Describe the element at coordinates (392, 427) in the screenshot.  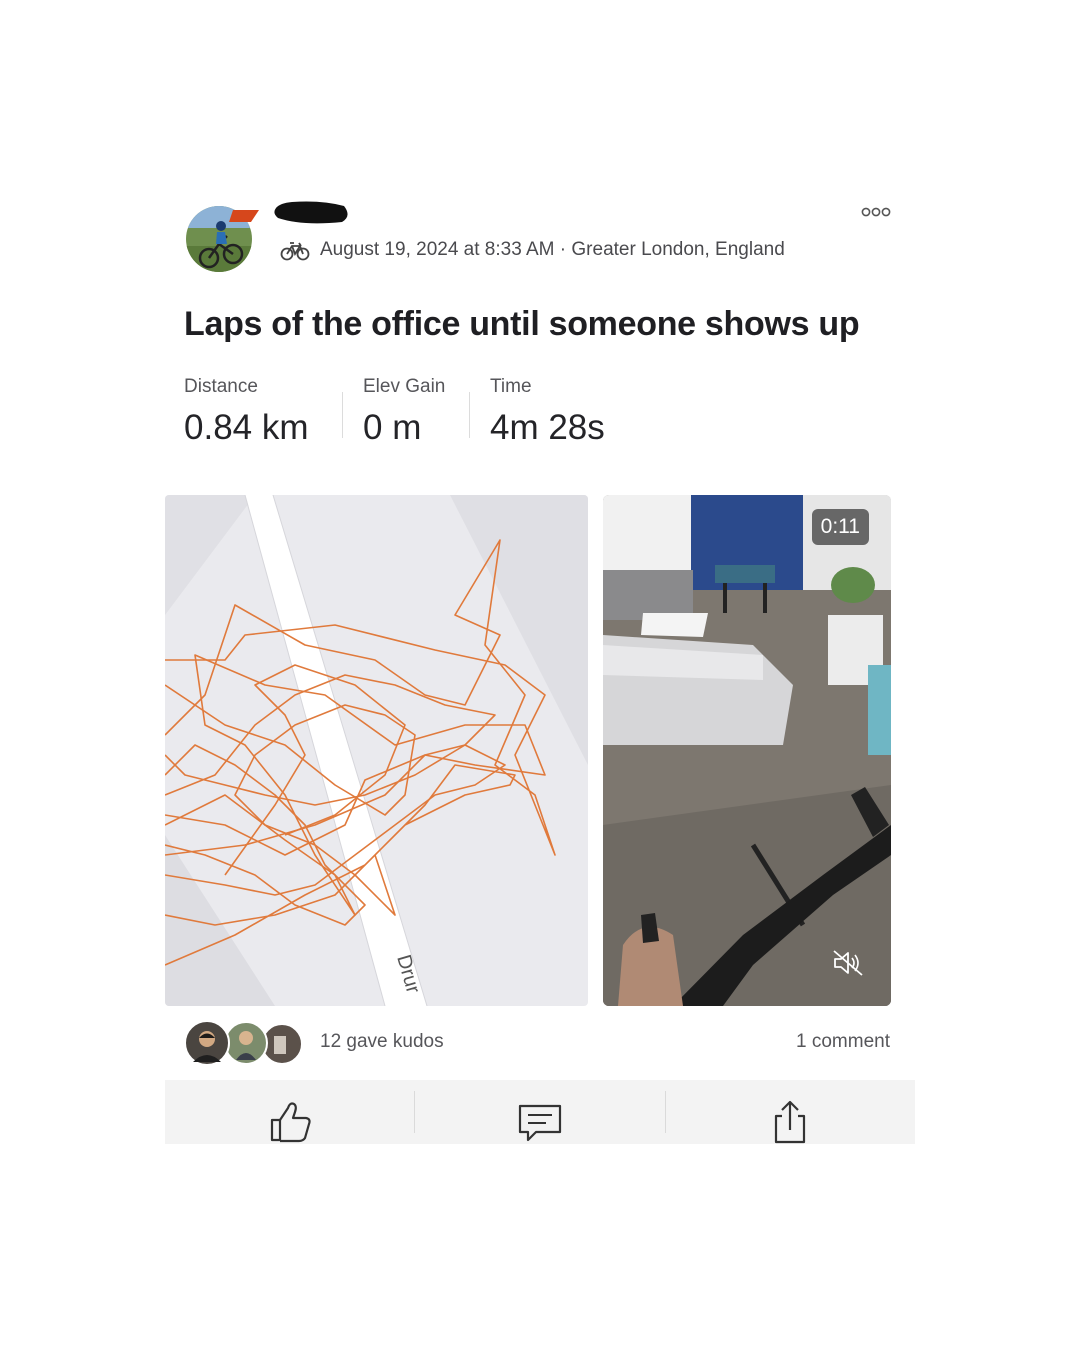
I see `stat-value-elev-gain: 0 m` at that location.